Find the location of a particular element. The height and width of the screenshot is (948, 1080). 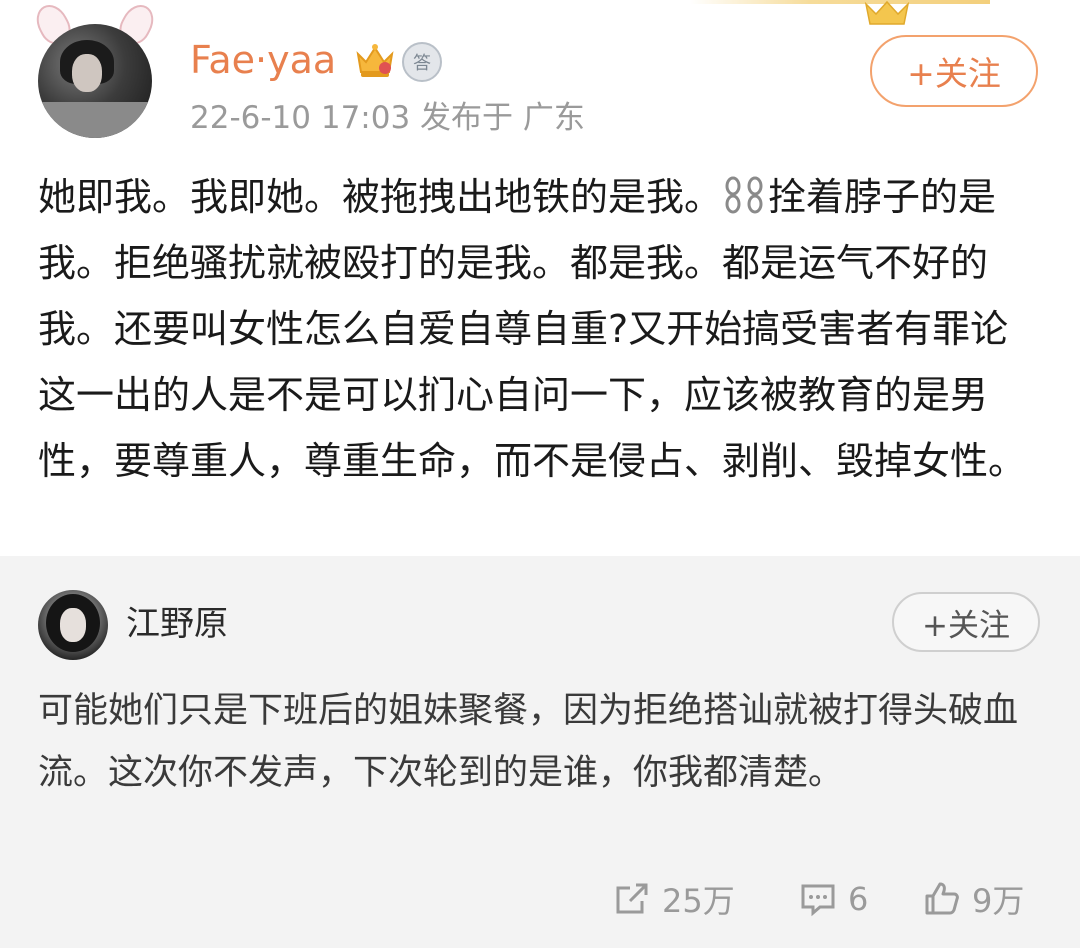

like-count: 9万 is located at coordinates (998, 901).